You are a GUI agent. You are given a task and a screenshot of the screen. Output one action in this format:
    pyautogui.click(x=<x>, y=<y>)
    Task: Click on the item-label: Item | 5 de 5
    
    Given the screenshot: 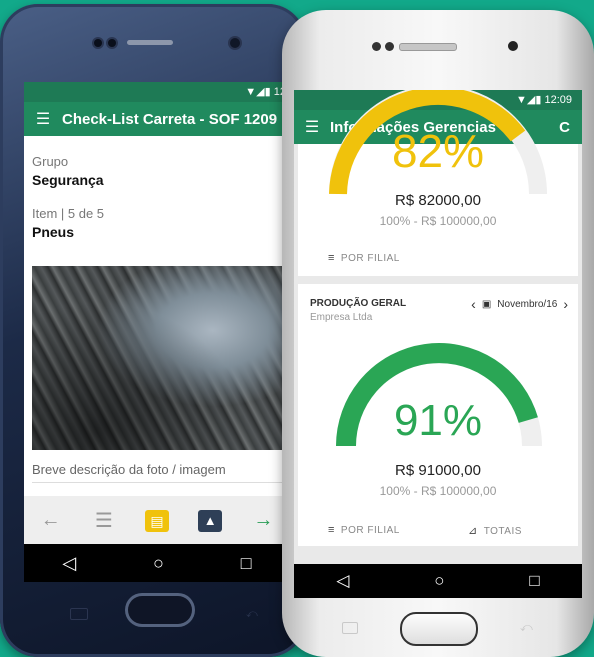 What is the action you would take?
    pyautogui.click(x=68, y=213)
    